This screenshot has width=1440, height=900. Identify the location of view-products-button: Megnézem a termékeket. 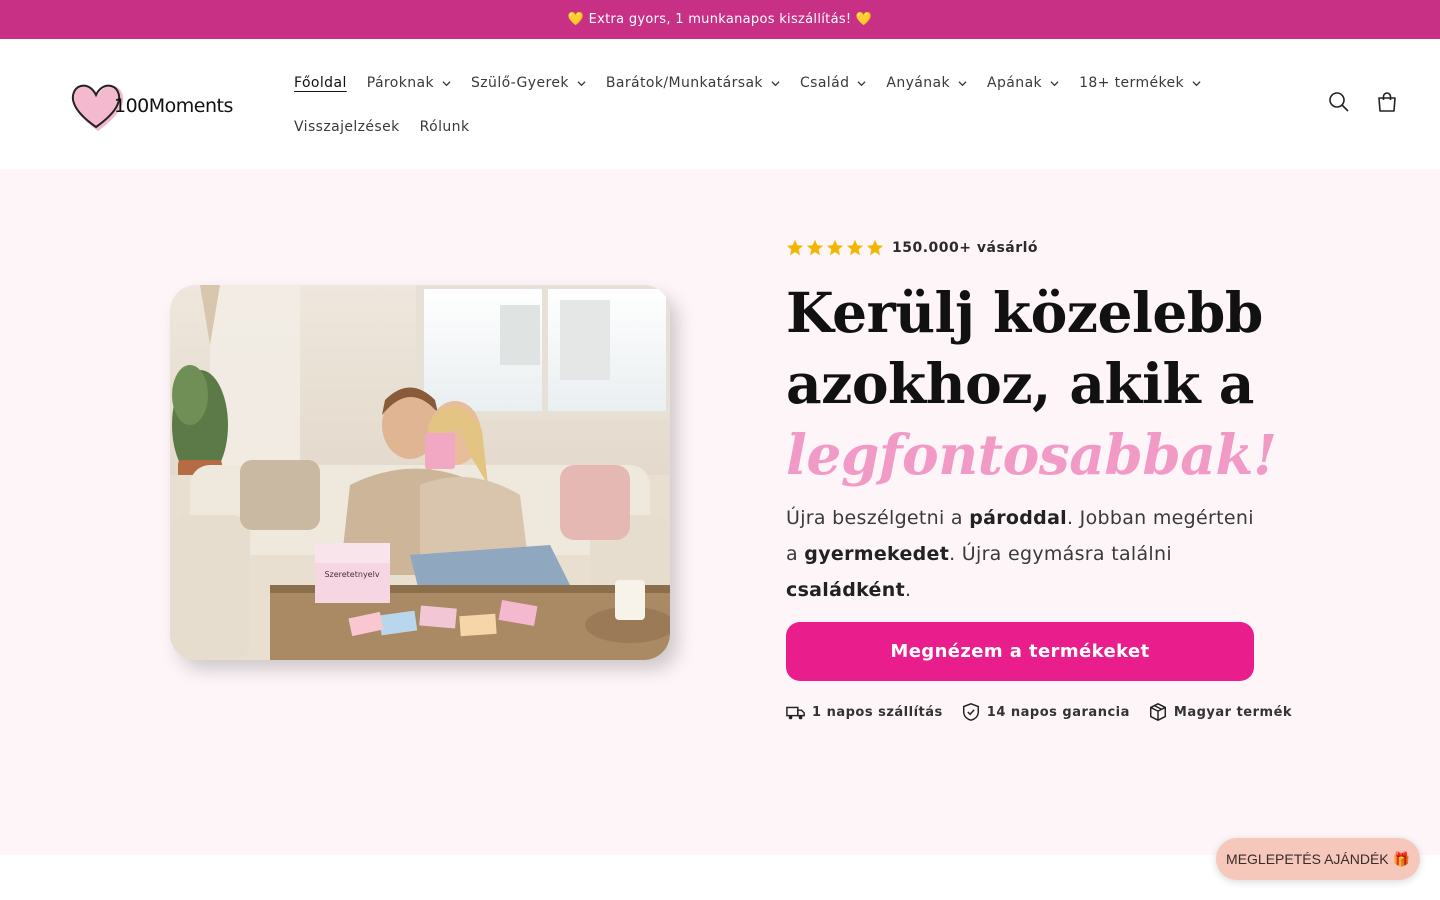
(1020, 651).